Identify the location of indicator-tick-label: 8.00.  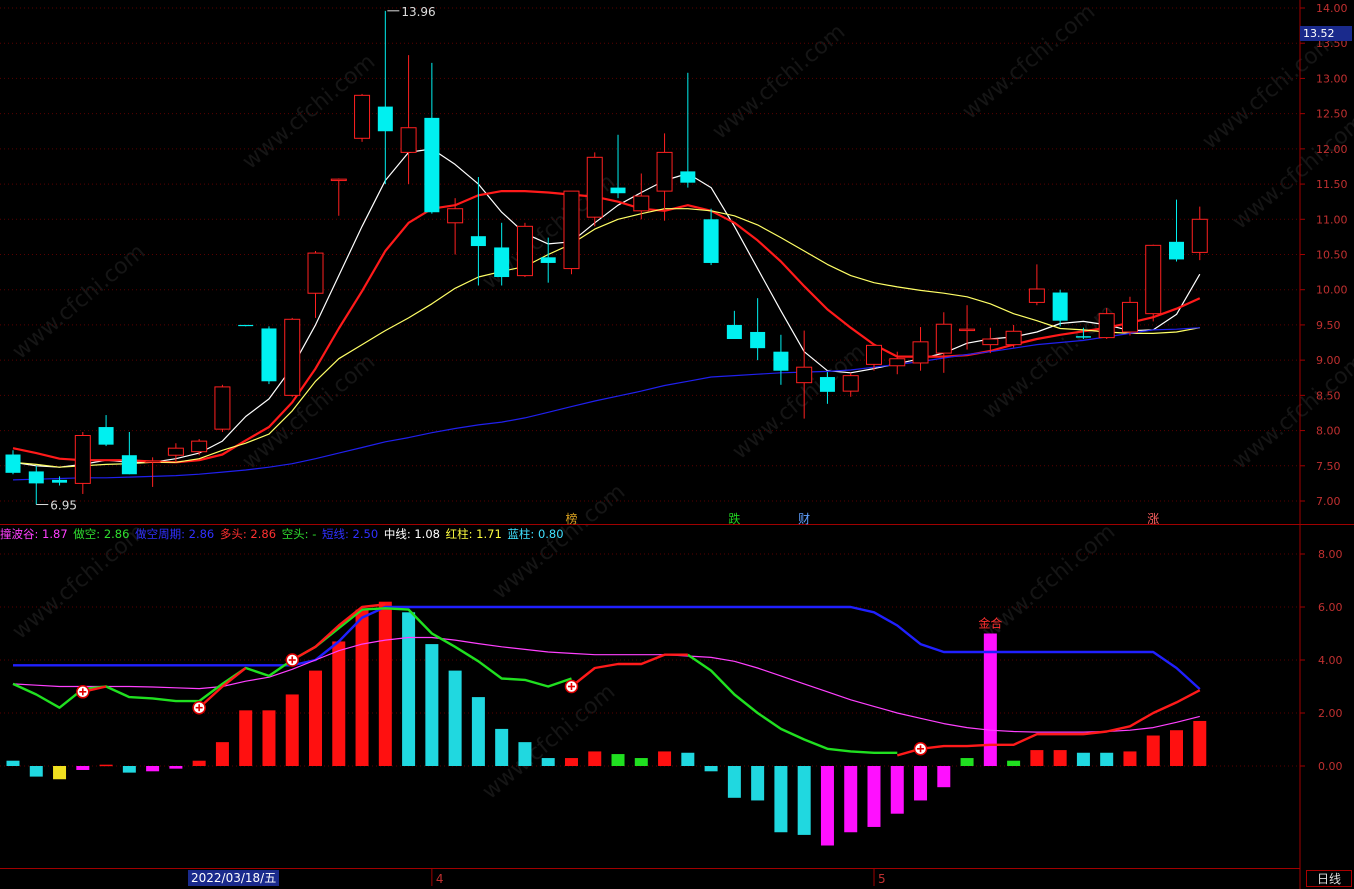
(1330, 554).